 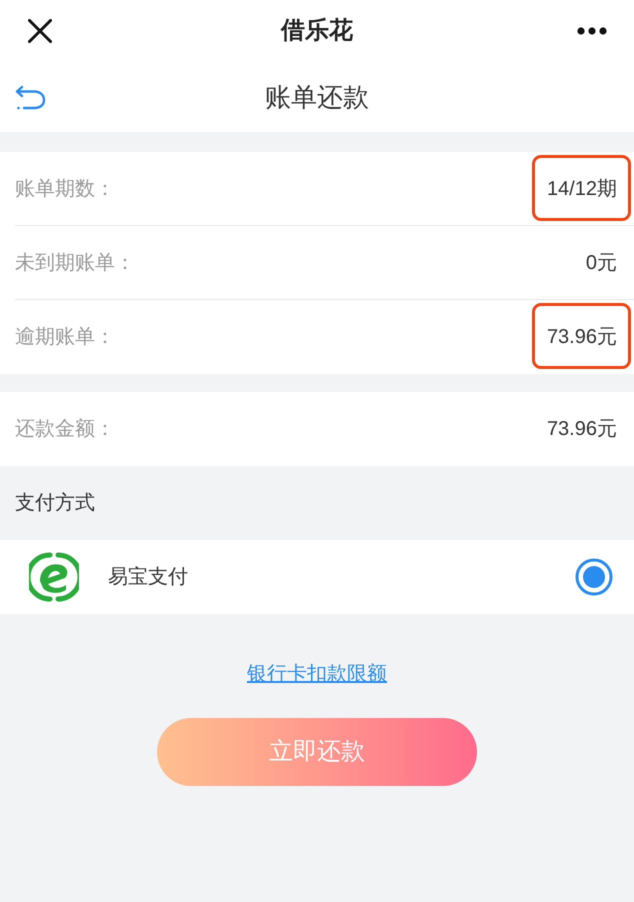 What do you see at coordinates (54, 577) in the screenshot?
I see `e-logo-icon` at bounding box center [54, 577].